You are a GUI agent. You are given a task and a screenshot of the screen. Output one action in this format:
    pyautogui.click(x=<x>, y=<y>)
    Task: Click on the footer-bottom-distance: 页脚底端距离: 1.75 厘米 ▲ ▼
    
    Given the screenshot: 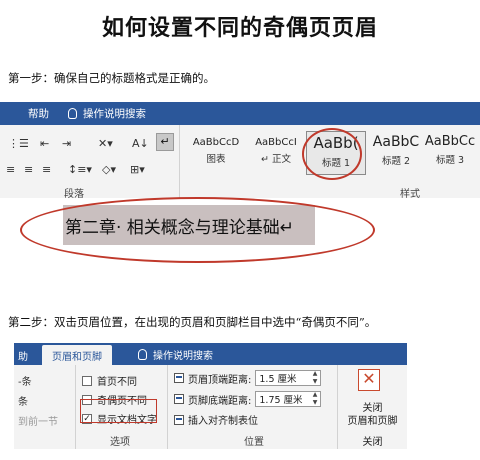 What is the action you would take?
    pyautogui.click(x=248, y=399)
    